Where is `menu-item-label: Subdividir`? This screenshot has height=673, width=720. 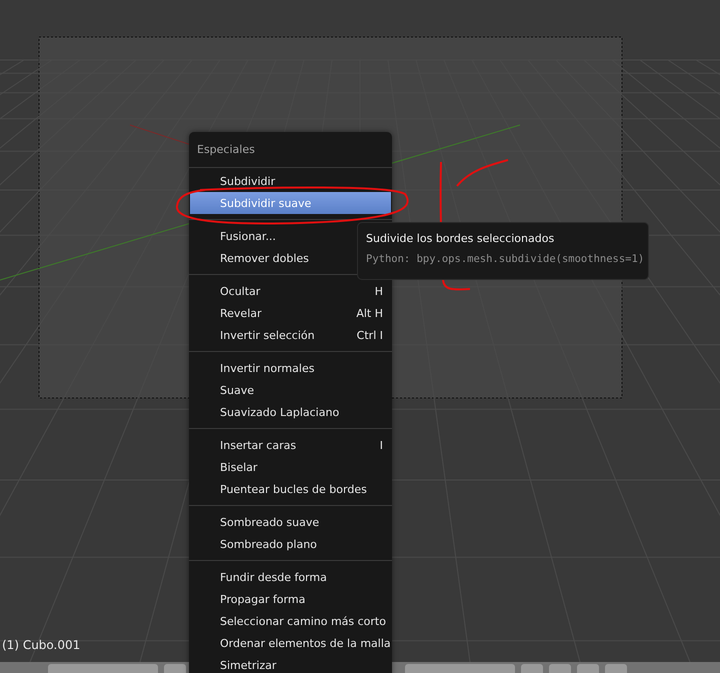
menu-item-label: Subdividir is located at coordinates (248, 181).